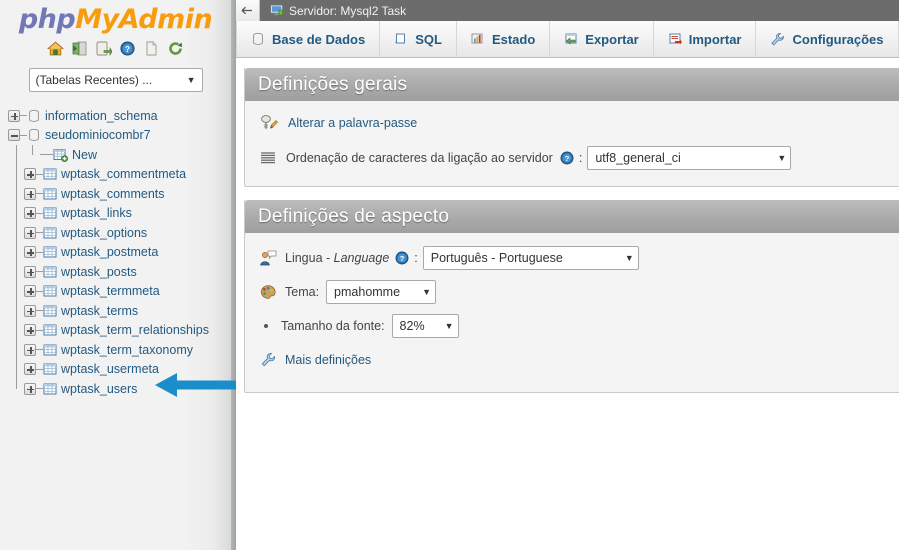  Describe the element at coordinates (504, 39) in the screenshot. I see `tab-estado: Estado` at that location.